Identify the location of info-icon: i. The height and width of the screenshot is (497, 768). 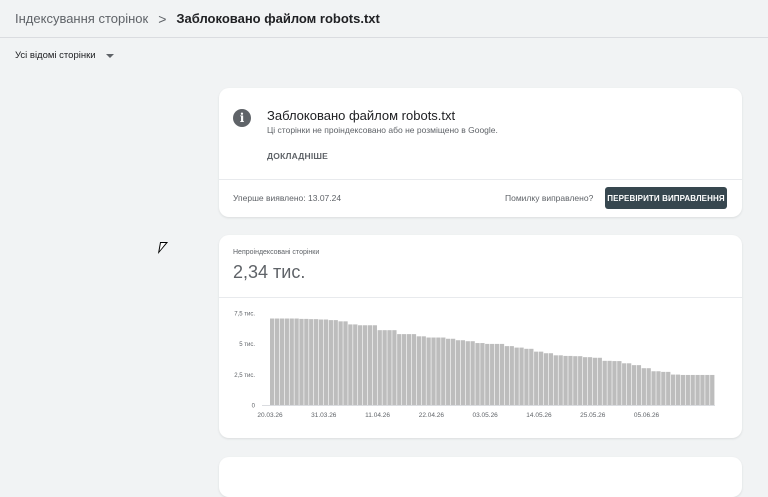
(242, 118).